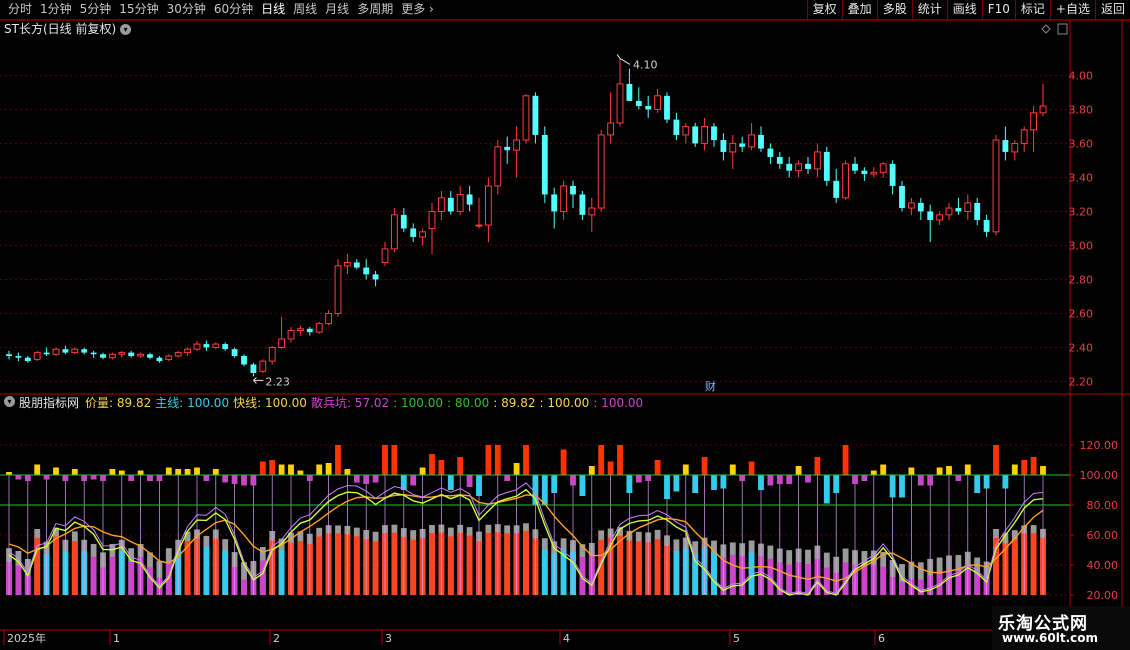  What do you see at coordinates (9, 401) in the screenshot?
I see `chevron-down-icon: ▾` at bounding box center [9, 401].